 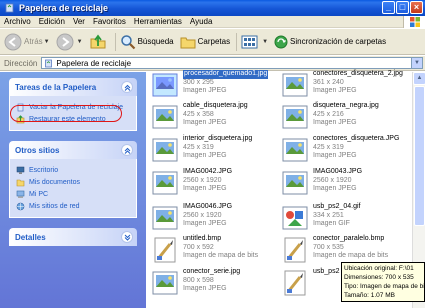 I want to click on file-item: IMAG0046.JPG 2560 x 1920 Imagen JPEG, so click(x=215, y=218).